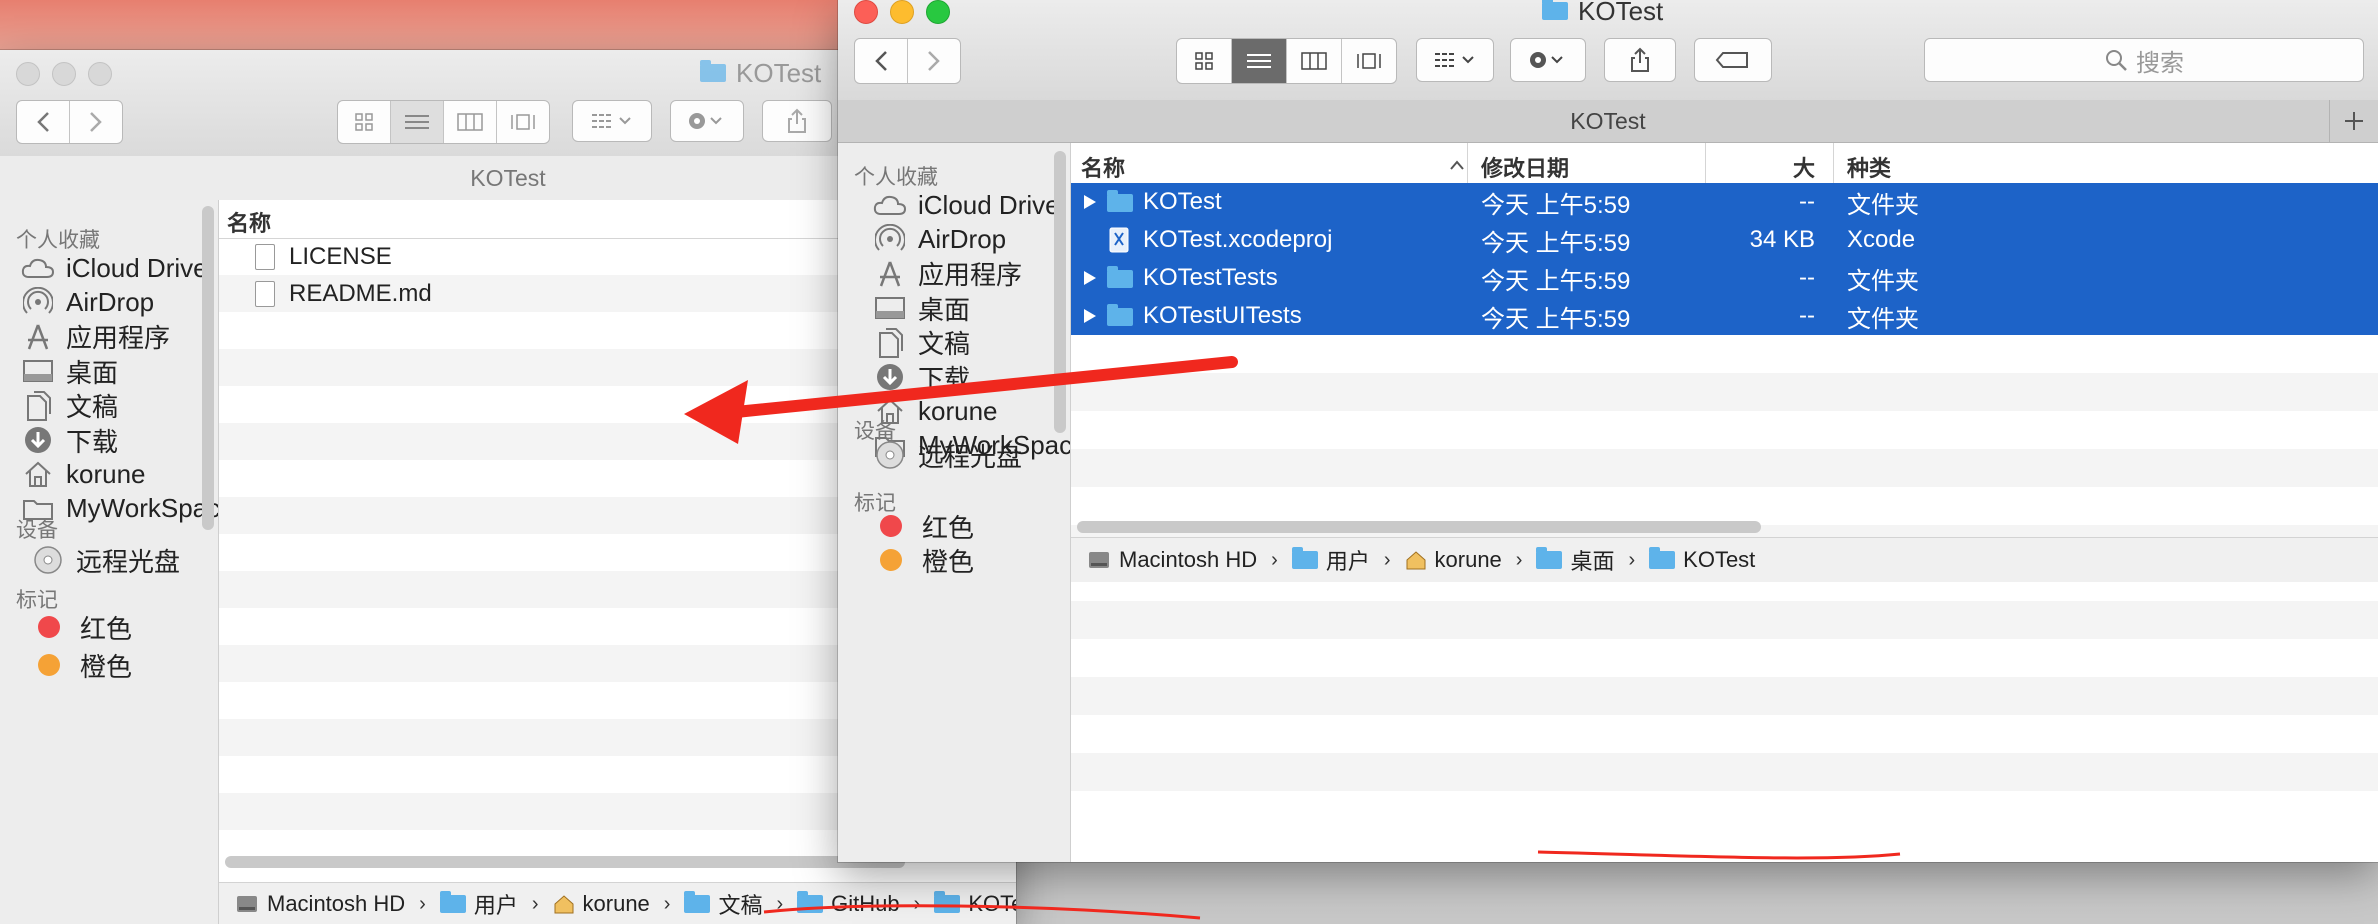 Image resolution: width=2378 pixels, height=924 pixels. I want to click on breadcrumb-4: KOTest, so click(1702, 560).